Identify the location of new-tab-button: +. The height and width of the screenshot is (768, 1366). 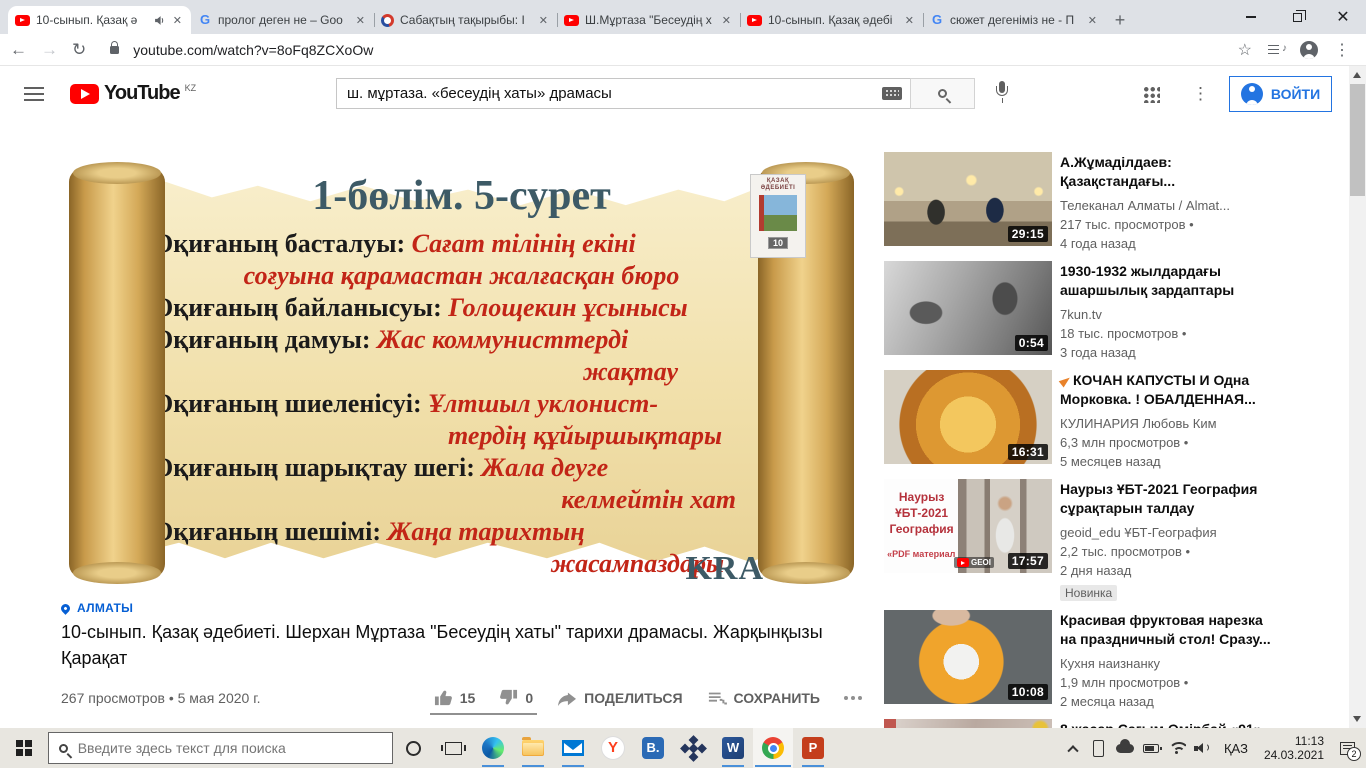
(1120, 20).